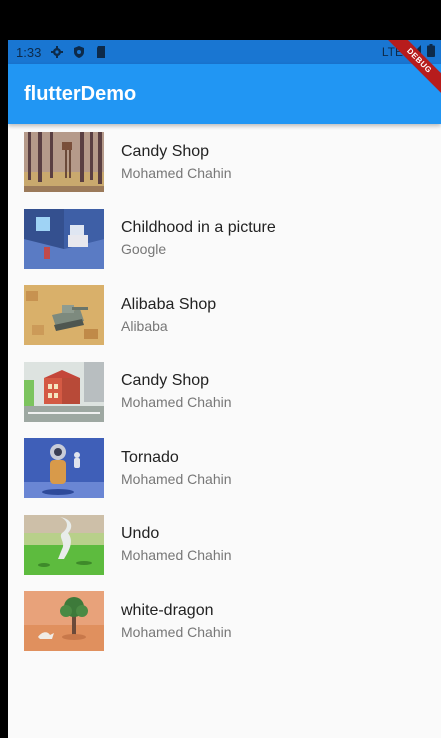 The height and width of the screenshot is (738, 441). I want to click on status-time: 1:33, so click(29, 52).